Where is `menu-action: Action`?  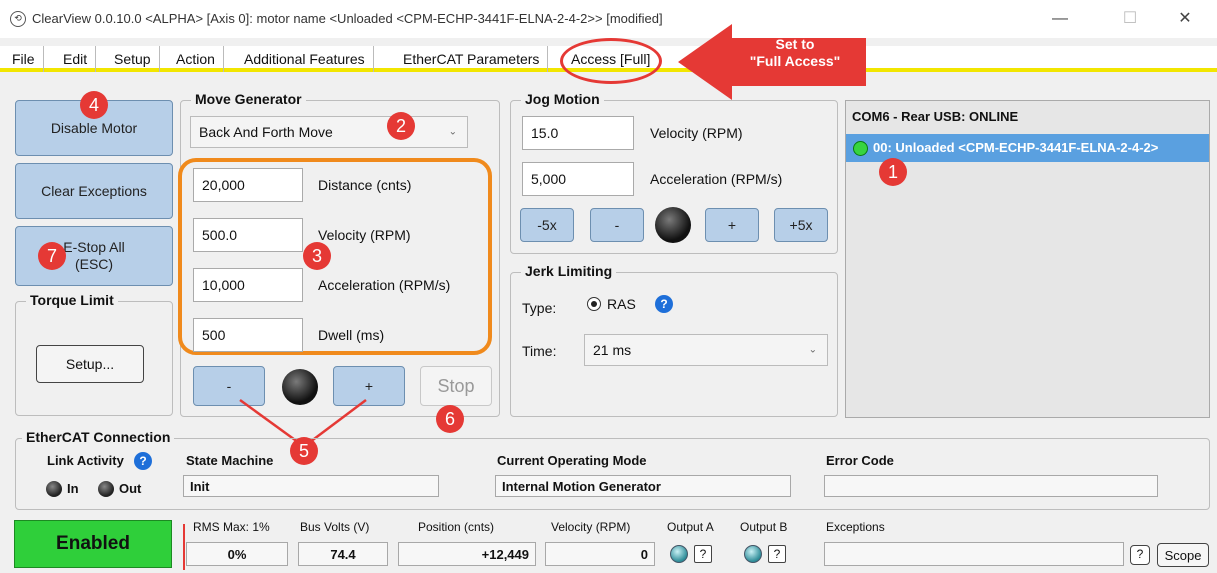 menu-action: Action is located at coordinates (196, 59).